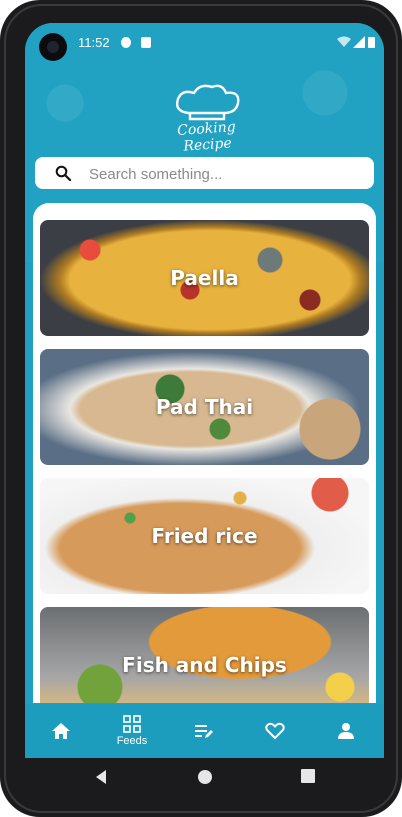 This screenshot has width=402, height=817. Describe the element at coordinates (207, 102) in the screenshot. I see `chef-hat-icon` at that location.